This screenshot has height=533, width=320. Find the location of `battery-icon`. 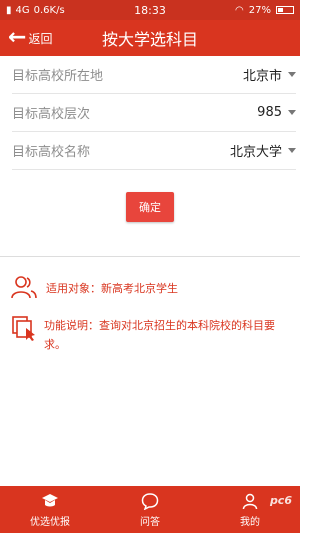

battery-icon is located at coordinates (285, 10).